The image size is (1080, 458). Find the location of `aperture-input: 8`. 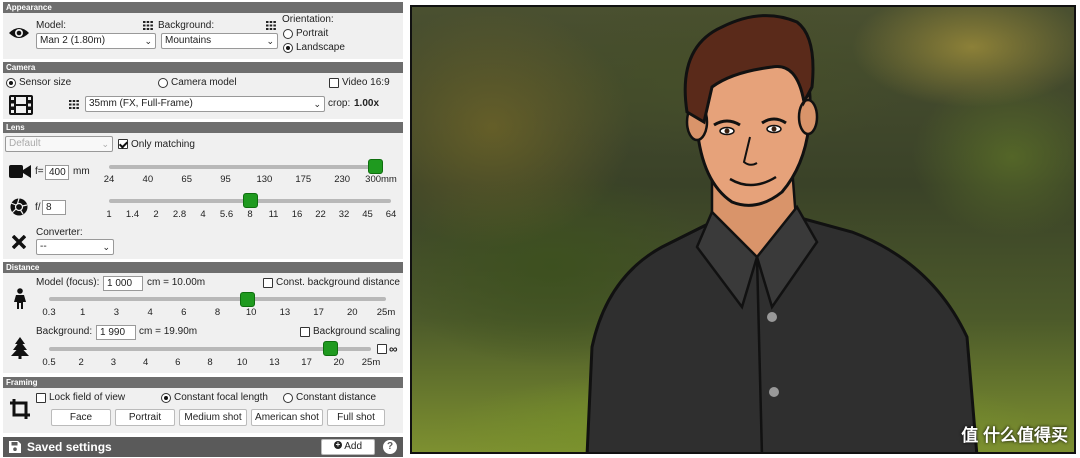

aperture-input: 8 is located at coordinates (54, 207).